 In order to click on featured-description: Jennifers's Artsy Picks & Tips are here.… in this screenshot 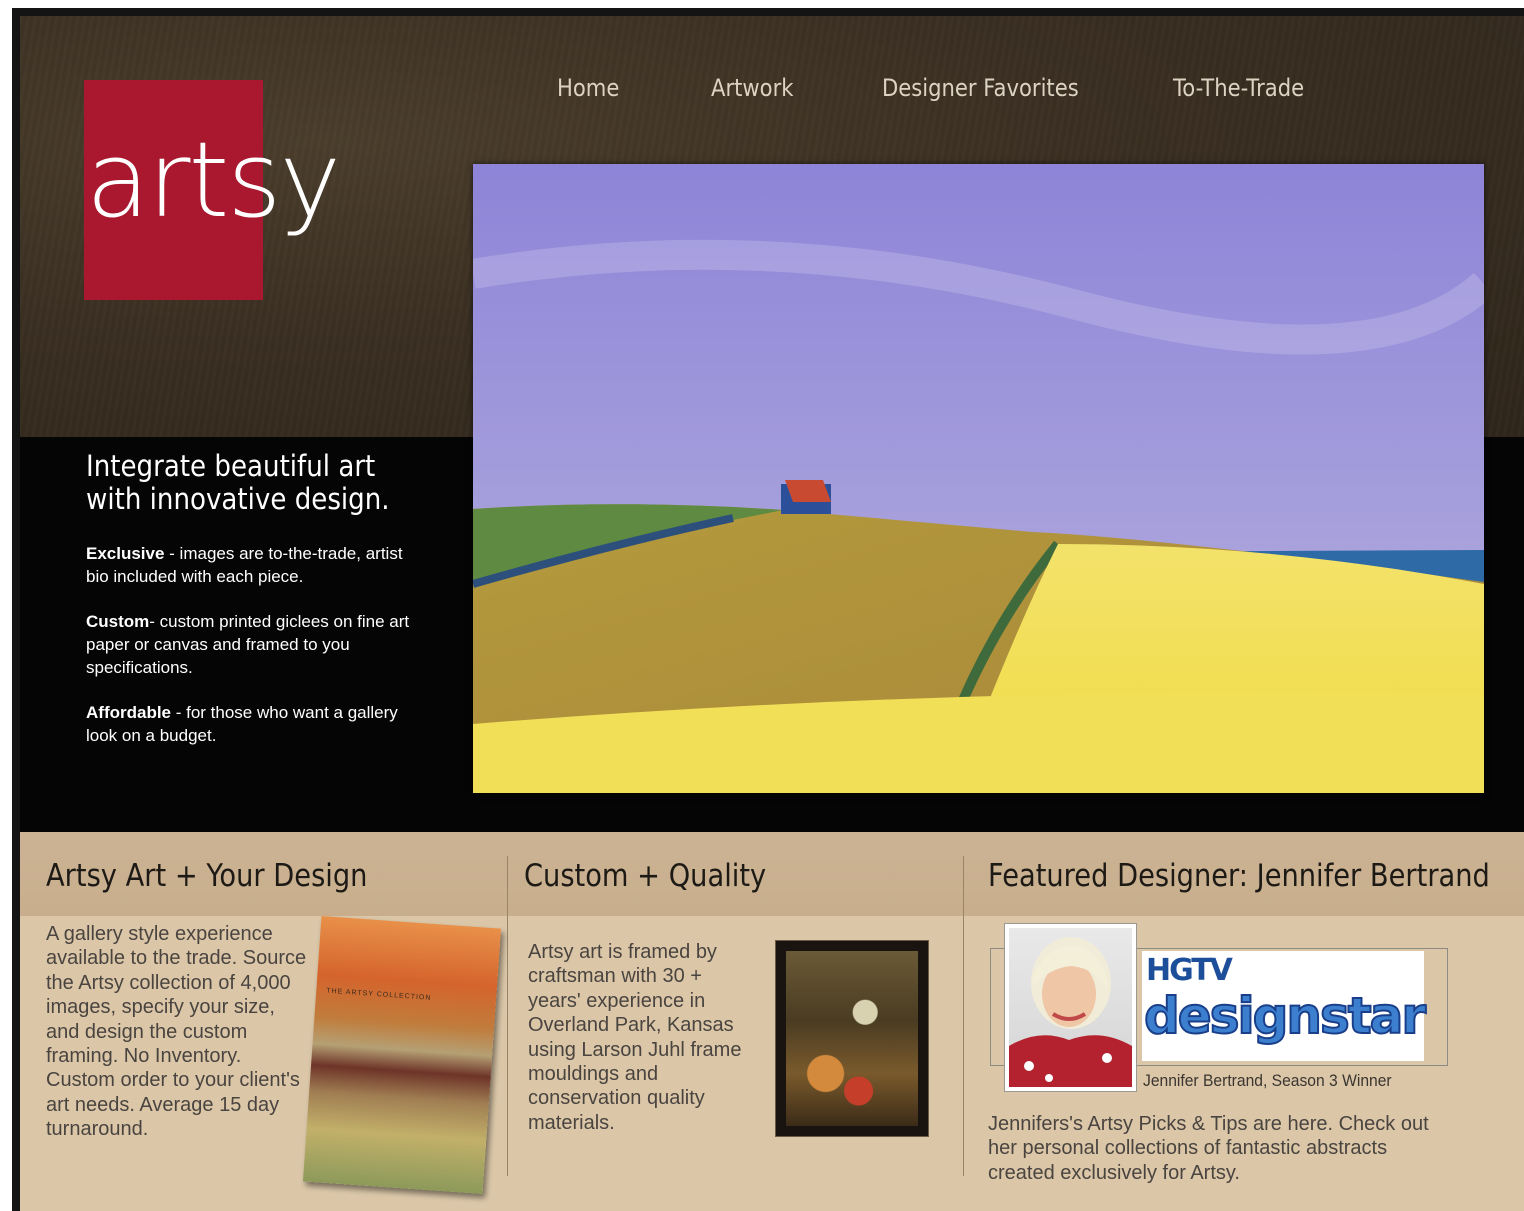, I will do `click(1208, 1148)`.